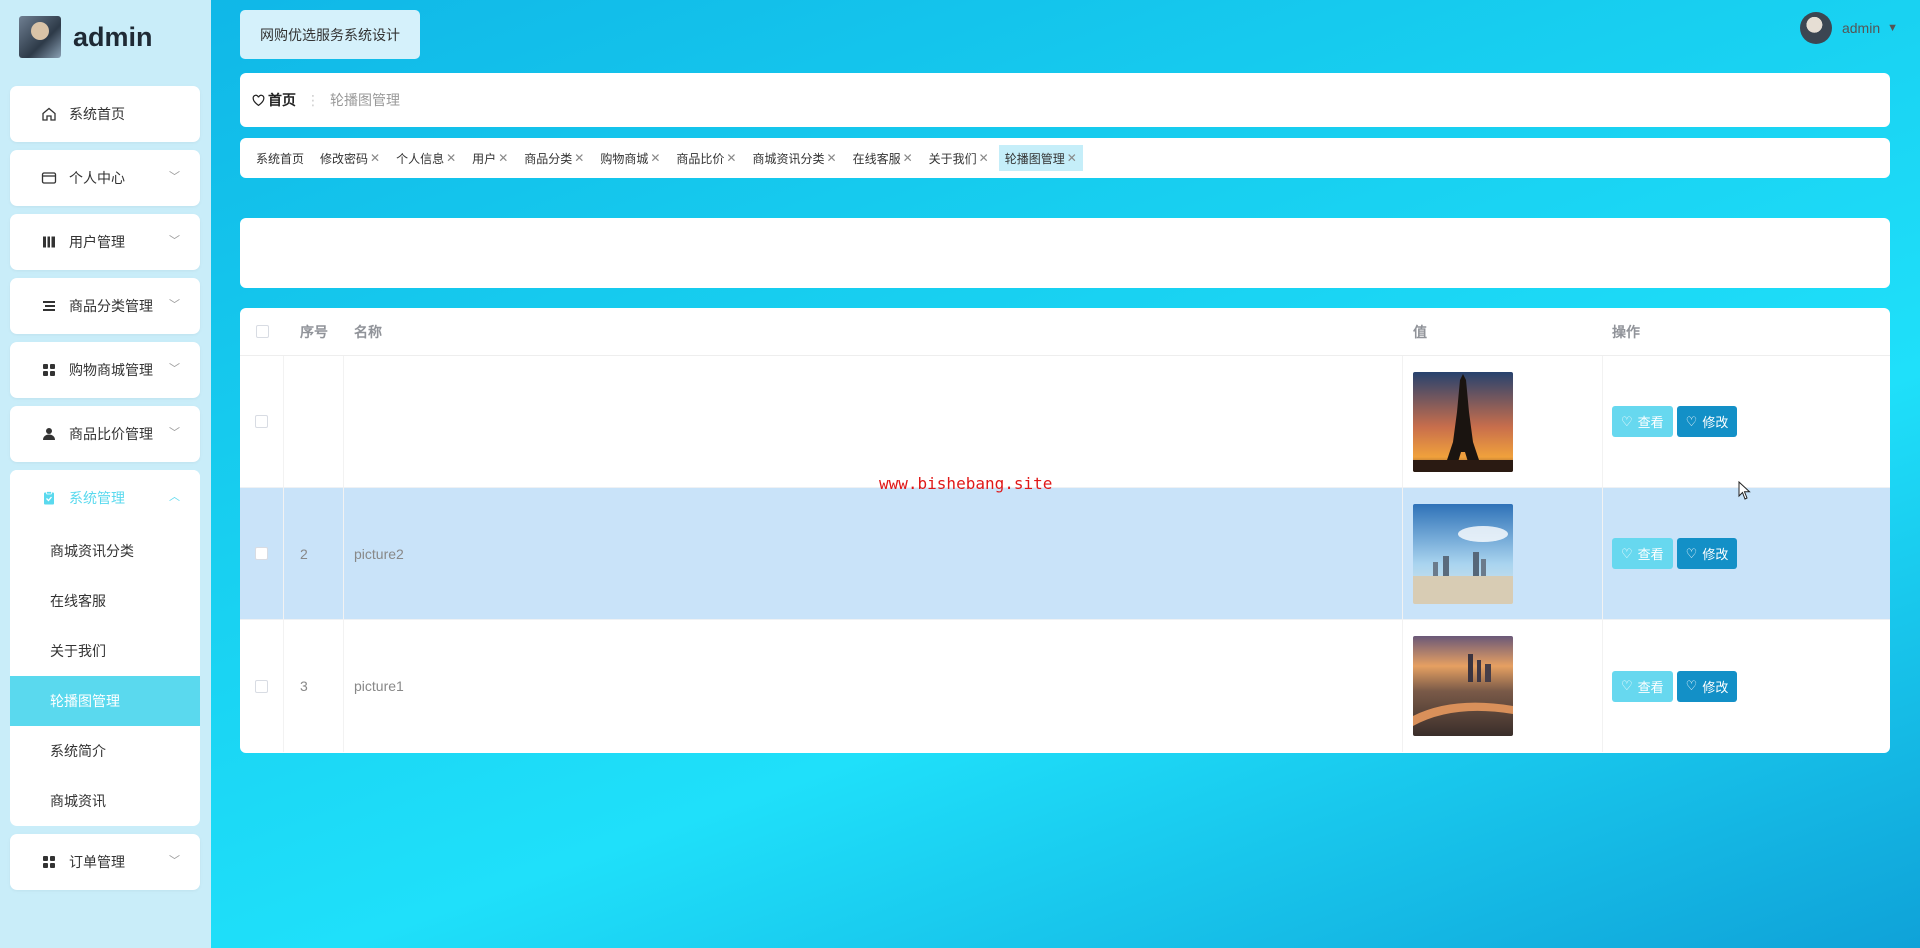  I want to click on row-name: picture2, so click(873, 553).